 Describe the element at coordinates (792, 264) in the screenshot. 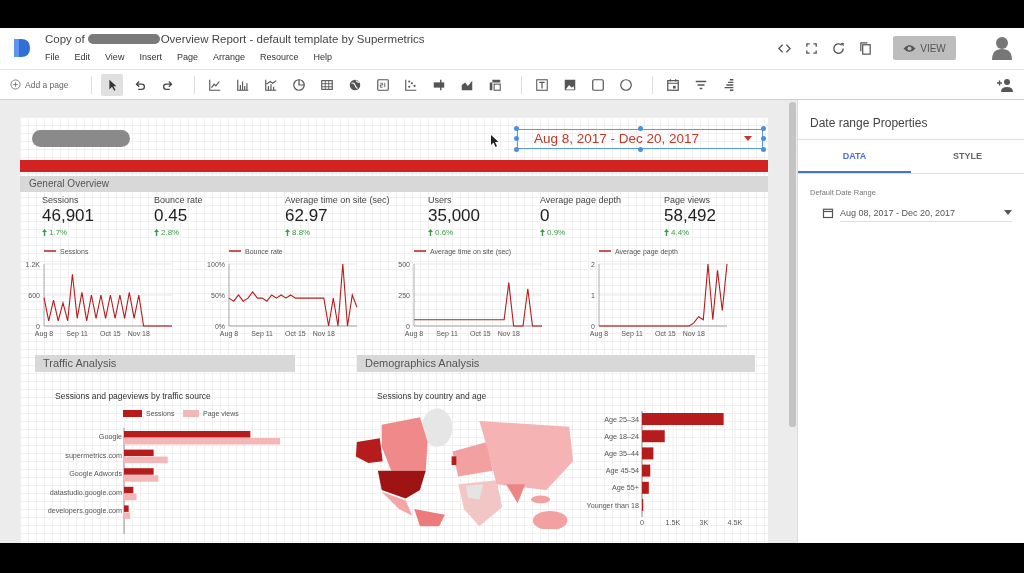

I see `scrollbar` at that location.